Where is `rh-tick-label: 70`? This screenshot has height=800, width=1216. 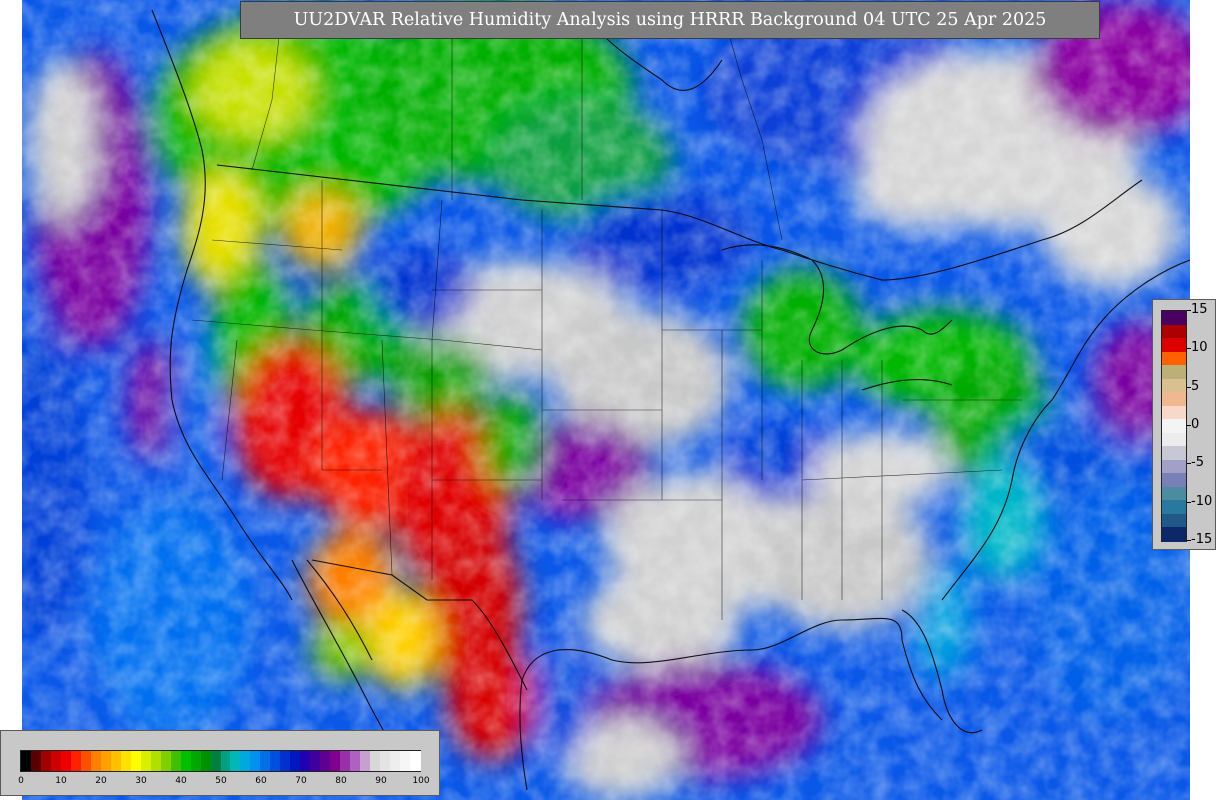 rh-tick-label: 70 is located at coordinates (301, 781).